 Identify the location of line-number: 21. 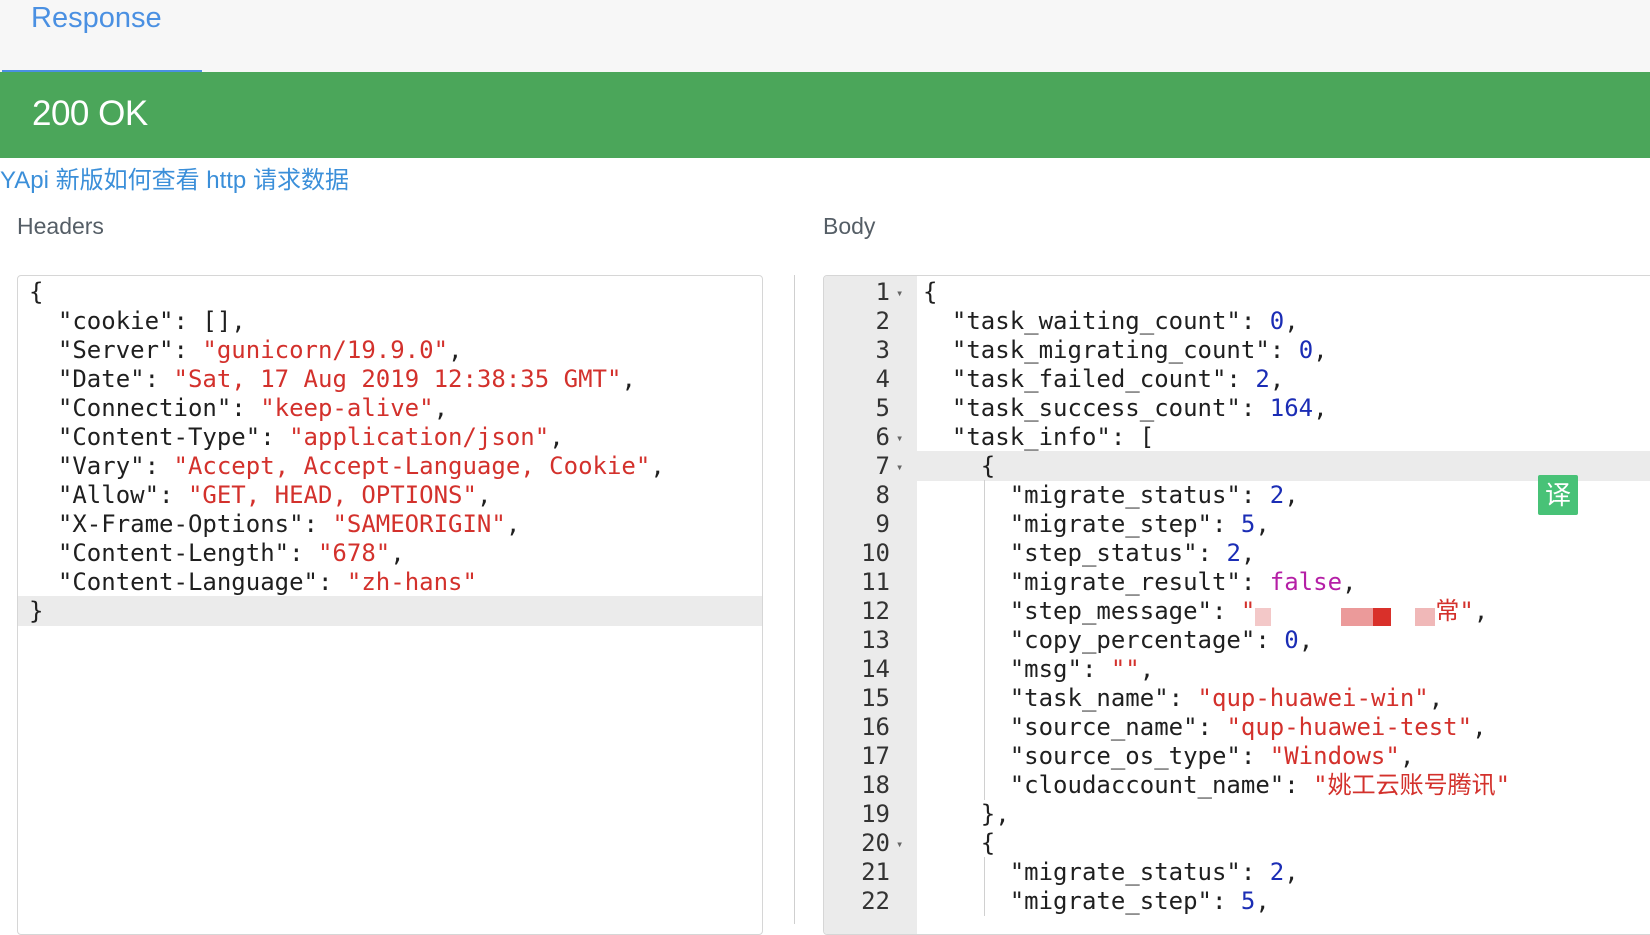
(875, 872).